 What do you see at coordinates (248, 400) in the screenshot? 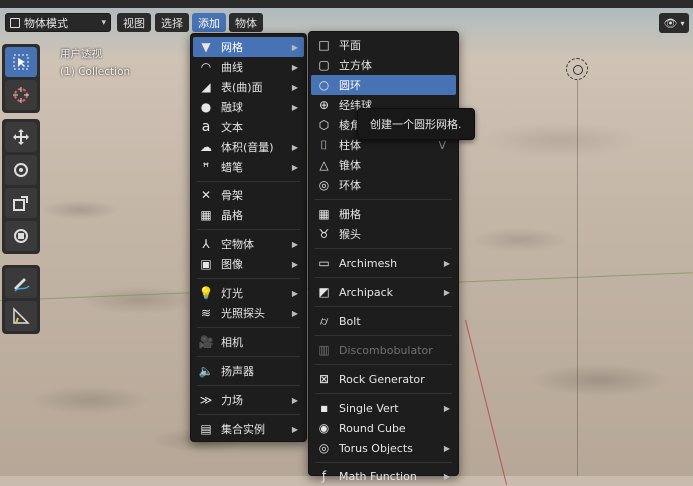
I see `add-menu-item-force-field: ≫ 力场 ▶` at bounding box center [248, 400].